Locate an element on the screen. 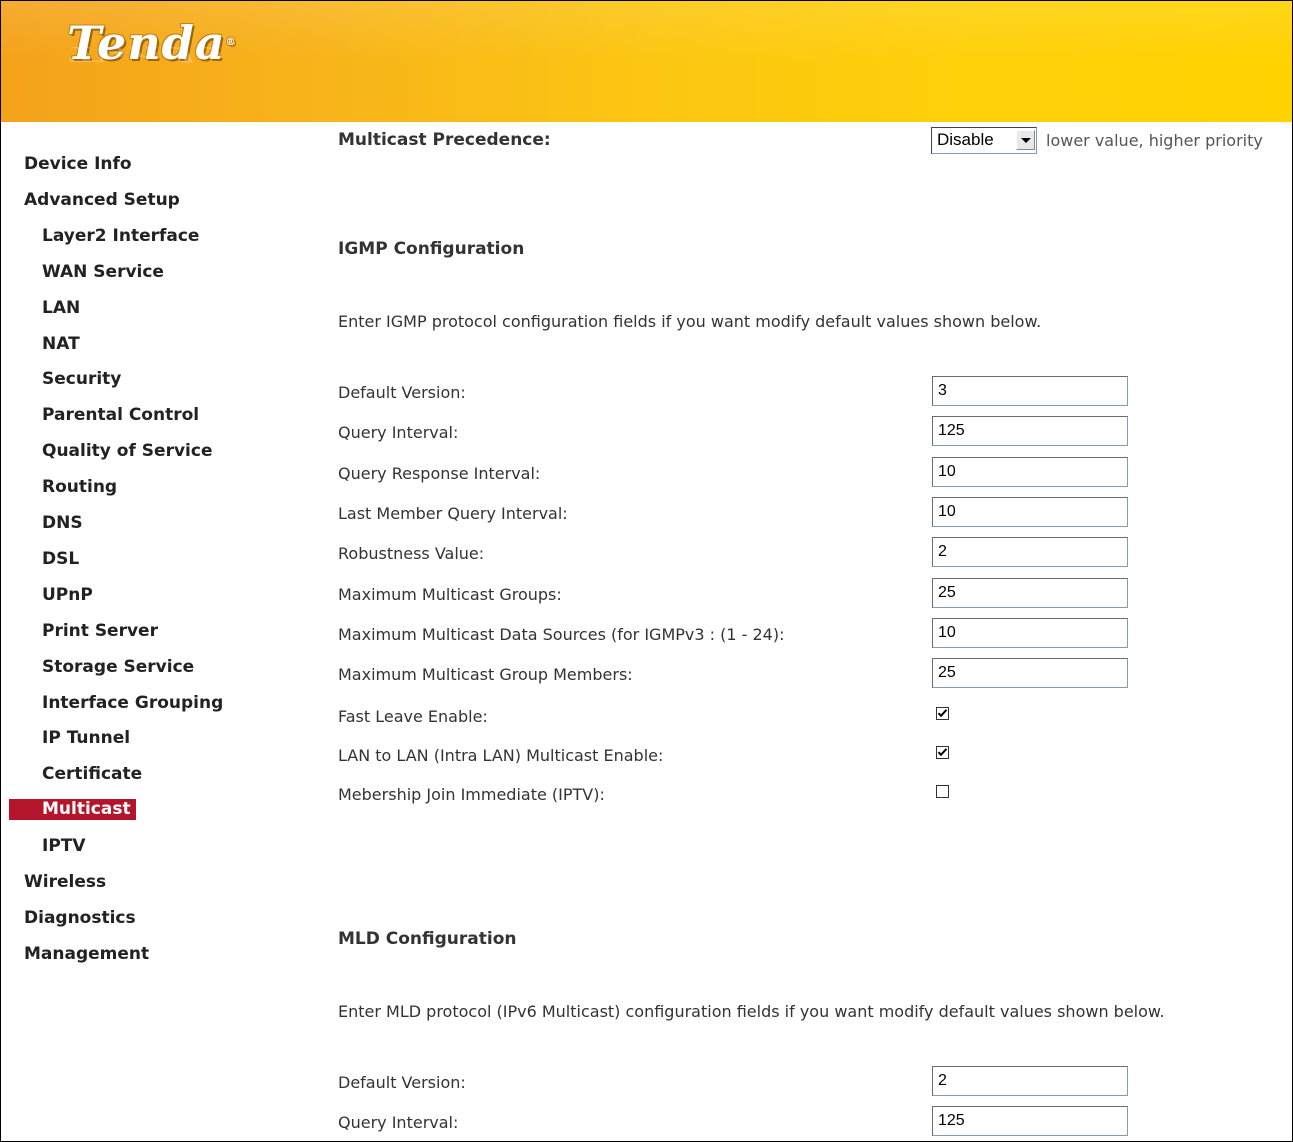 The image size is (1293, 1142). igmp-field-label: Query Response Interval: is located at coordinates (439, 473).